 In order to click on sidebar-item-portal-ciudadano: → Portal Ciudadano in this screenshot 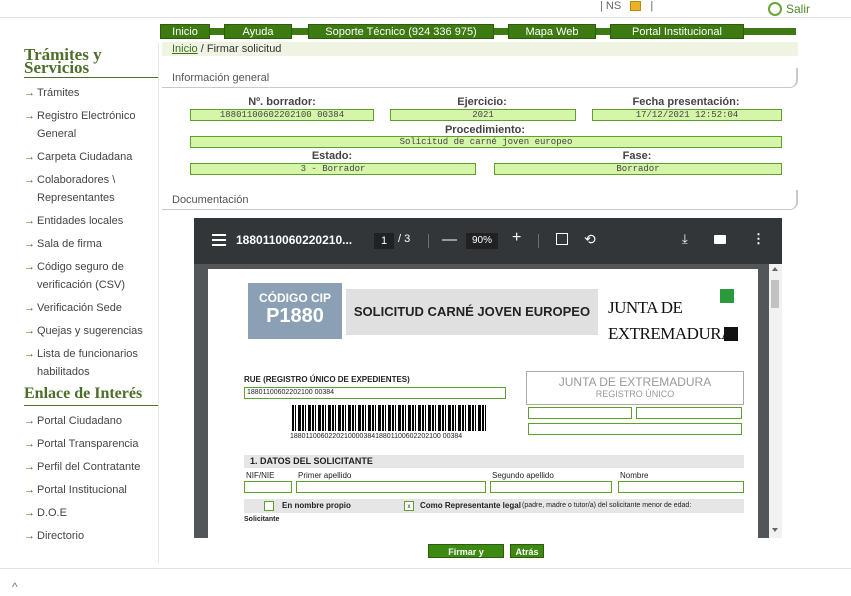, I will do `click(91, 421)`.